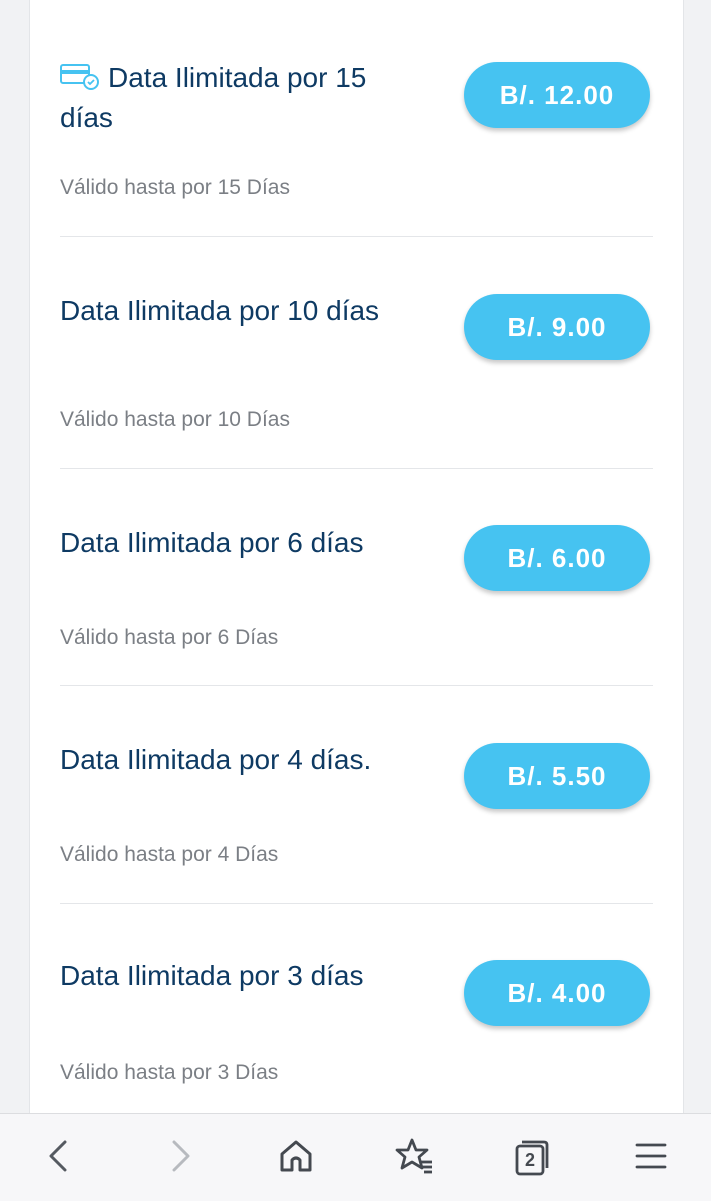 The width and height of the screenshot is (711, 1201). Describe the element at coordinates (169, 637) in the screenshot. I see `plan-validity: Válido hasta por 6 Días` at that location.